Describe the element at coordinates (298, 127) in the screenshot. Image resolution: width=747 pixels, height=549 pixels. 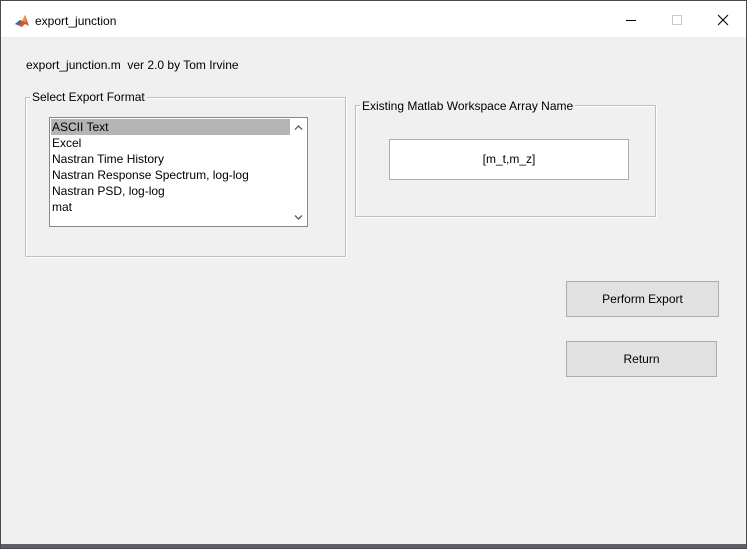
I see `chevron-up-icon` at that location.